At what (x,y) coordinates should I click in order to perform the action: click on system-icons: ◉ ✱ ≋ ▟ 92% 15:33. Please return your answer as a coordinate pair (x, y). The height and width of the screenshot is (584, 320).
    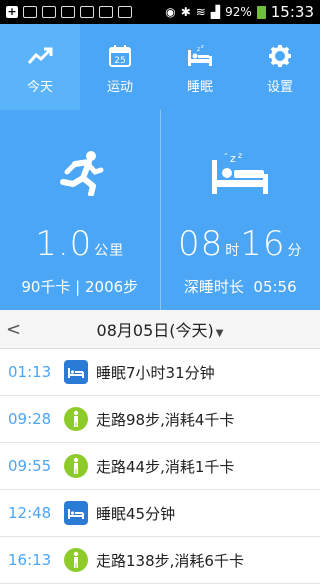
    Looking at the image, I should click on (239, 12).